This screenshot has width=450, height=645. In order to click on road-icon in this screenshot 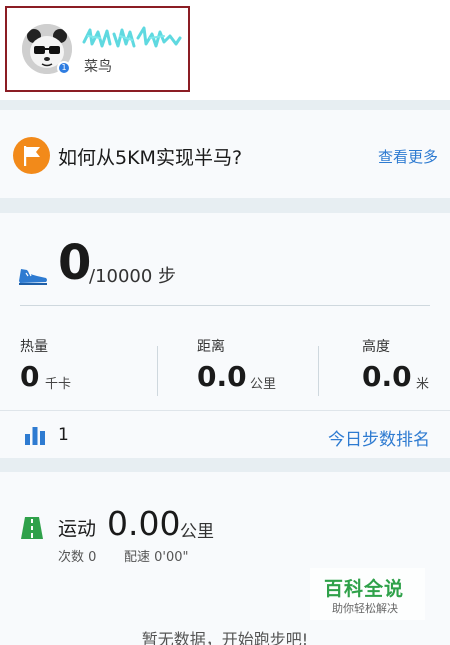, I will do `click(32, 528)`.